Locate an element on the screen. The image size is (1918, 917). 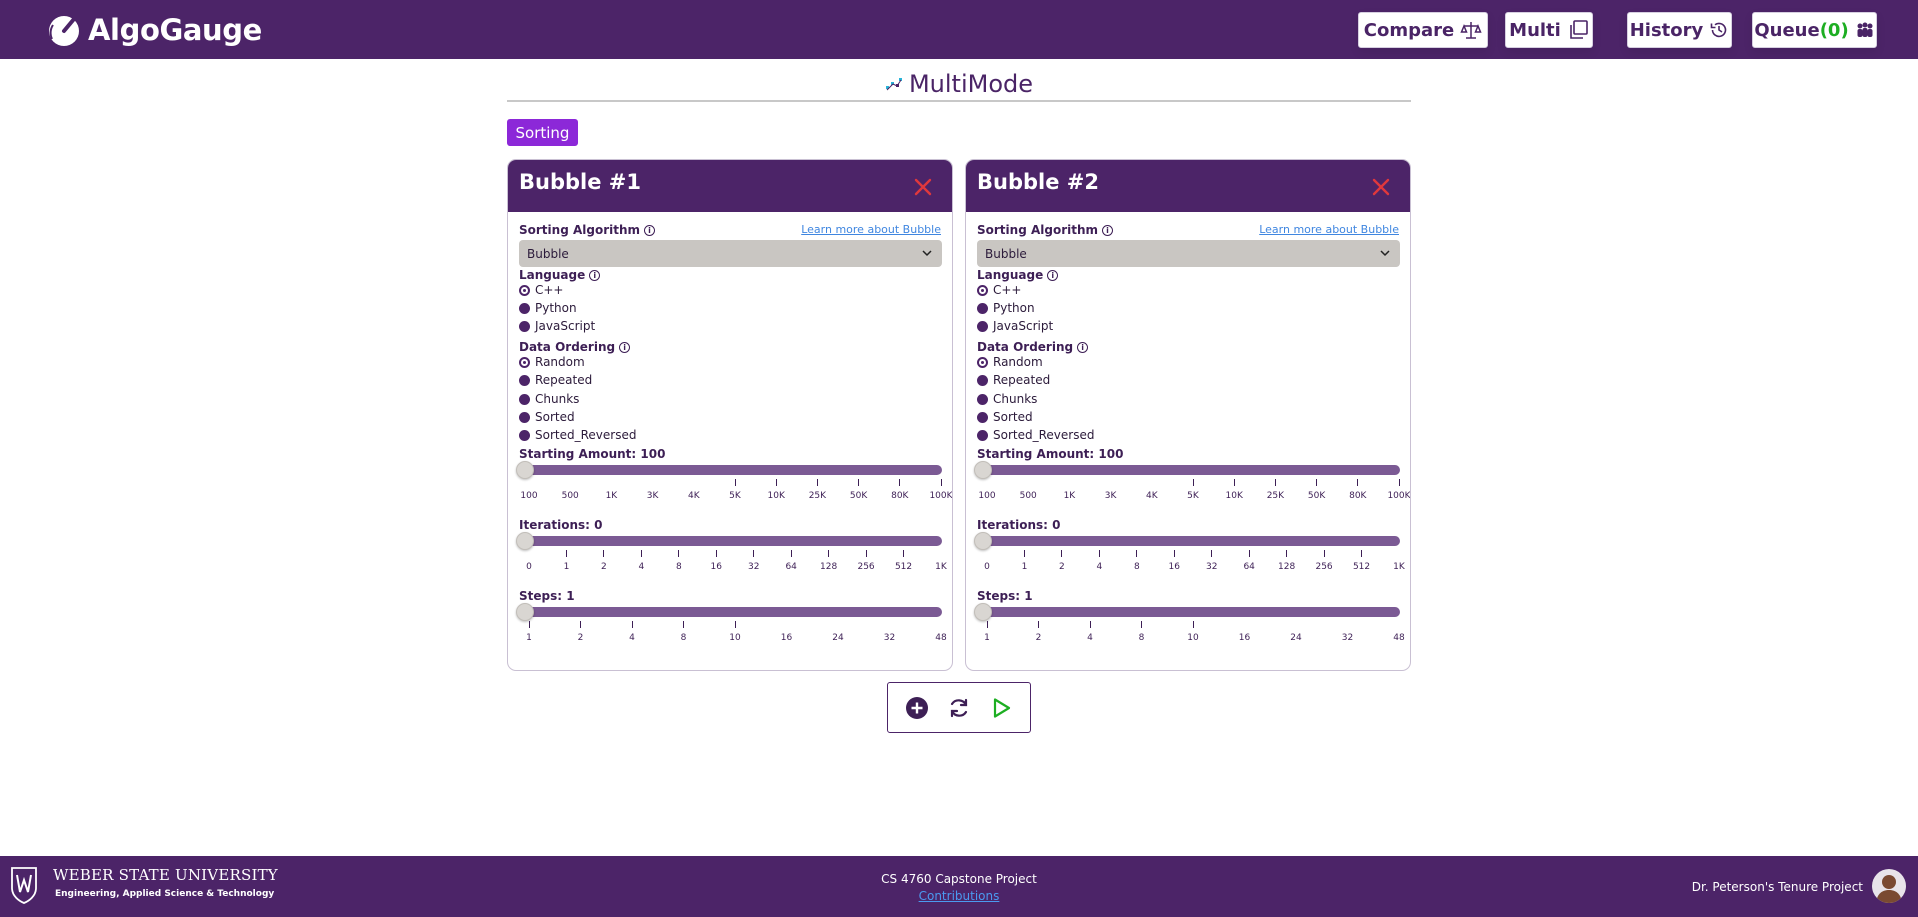
chevron-down-icon is located at coordinates (1385, 253).